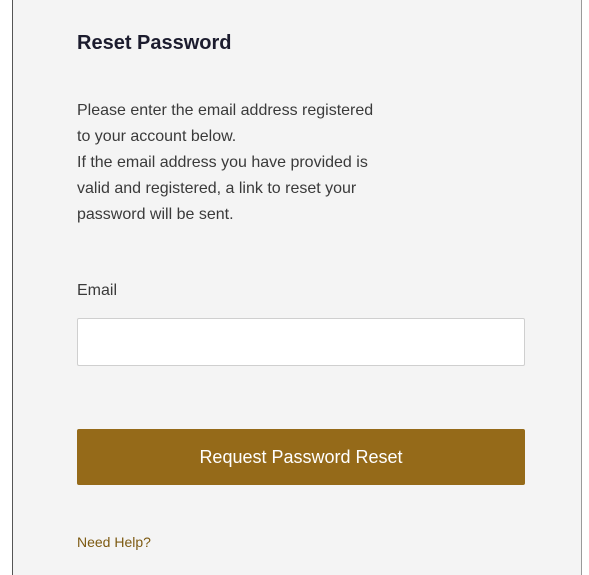 The image size is (589, 575). I want to click on need-help-link: Need Help?, so click(114, 542).